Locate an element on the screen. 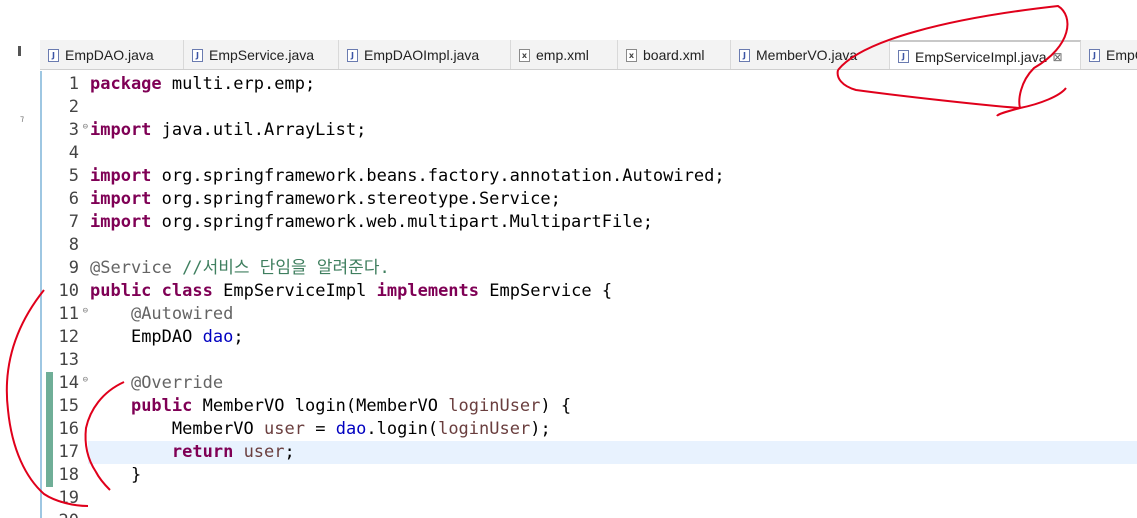 This screenshot has width=1137, height=518. line-number: 12 is located at coordinates (68, 337).